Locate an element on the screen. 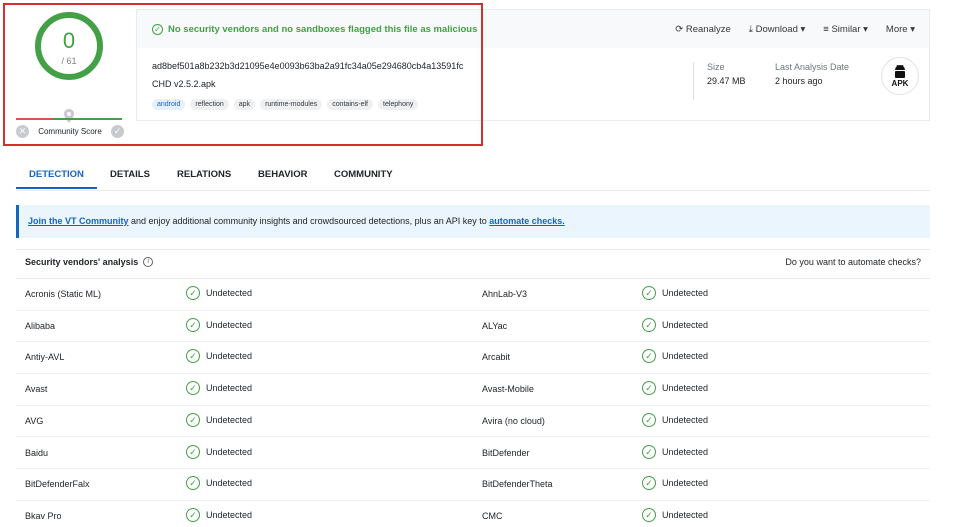 This screenshot has height=527, width=960. join-community-link: Join the VT Community is located at coordinates (78, 221).